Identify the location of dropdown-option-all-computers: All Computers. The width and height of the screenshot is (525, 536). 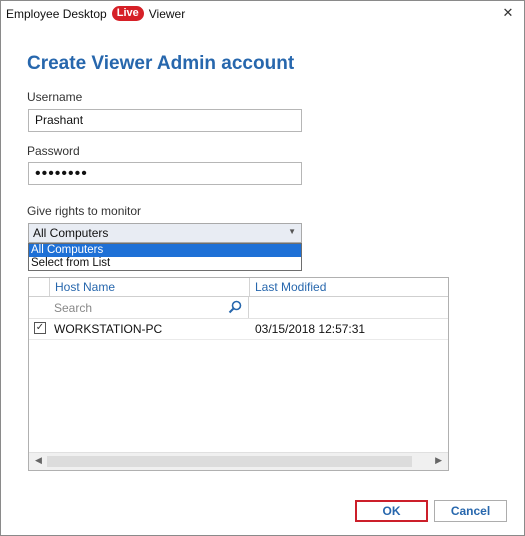
(165, 250).